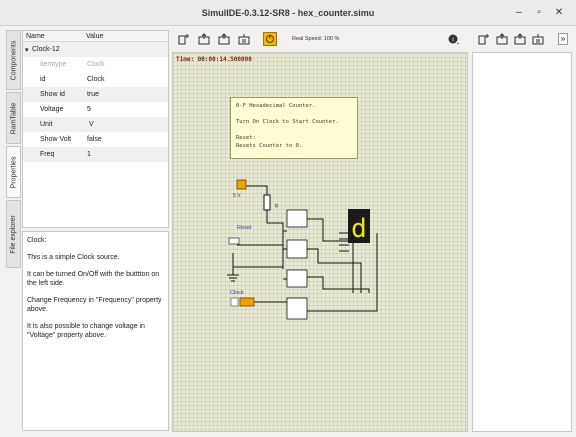 The image size is (576, 437). Describe the element at coordinates (13, 118) in the screenshot. I see `tab-ramtable: RamTable` at that location.